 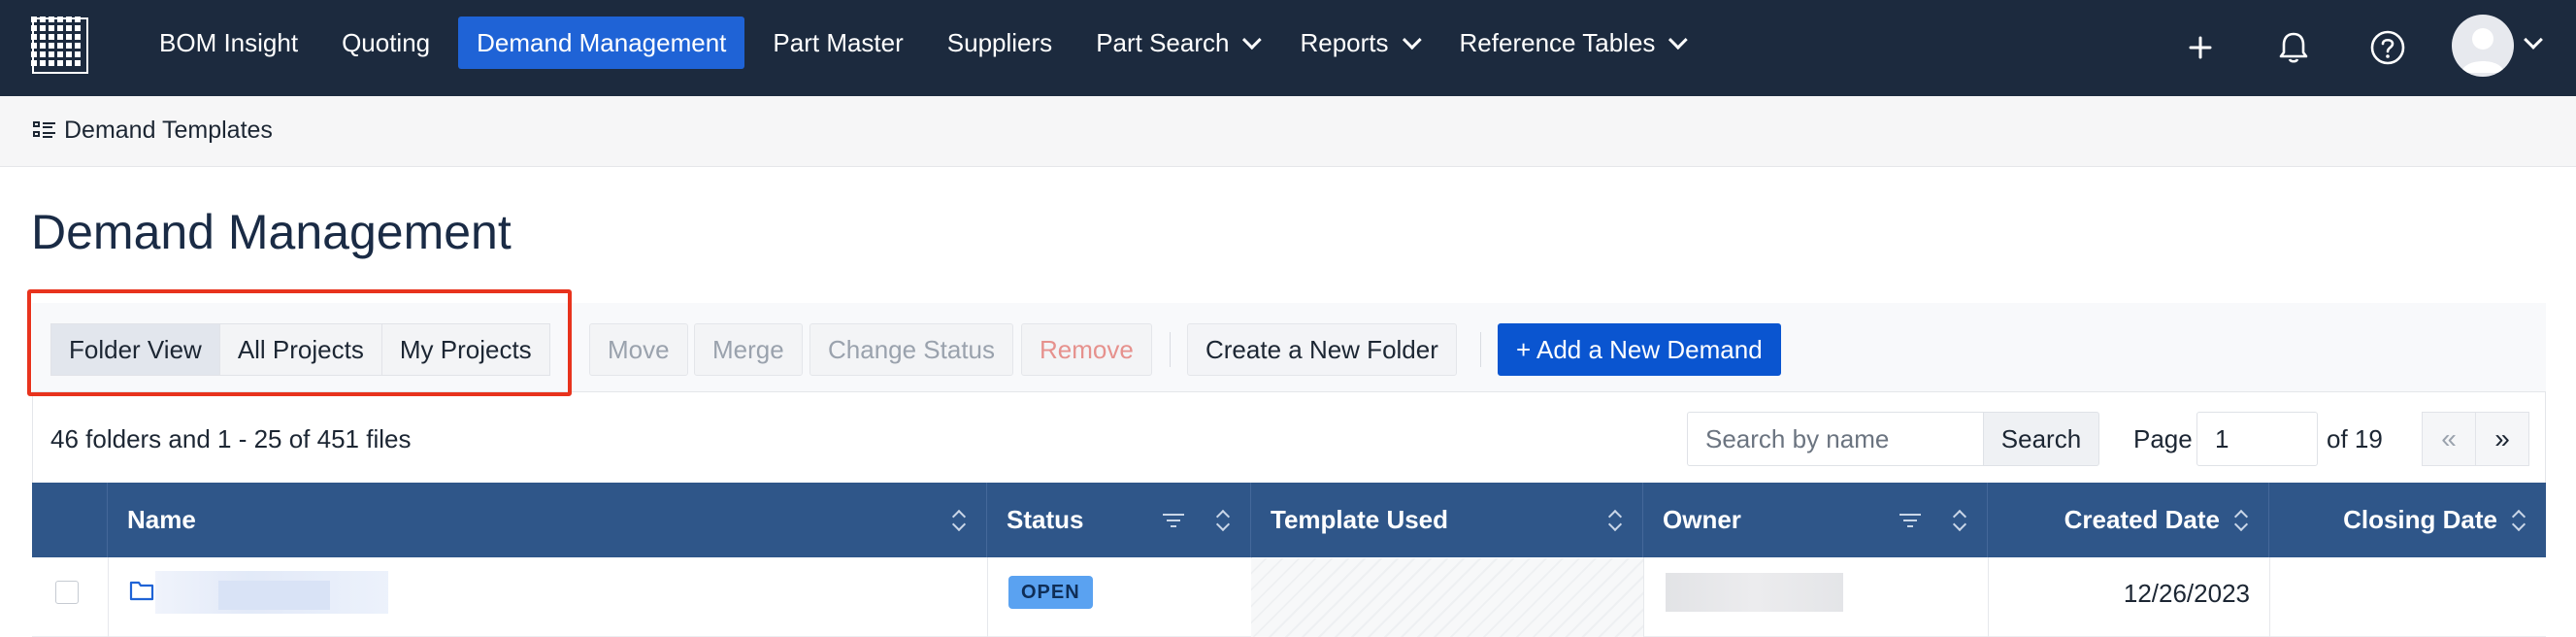 I want to click on nav-suppliers: Suppliers, so click(x=1000, y=43).